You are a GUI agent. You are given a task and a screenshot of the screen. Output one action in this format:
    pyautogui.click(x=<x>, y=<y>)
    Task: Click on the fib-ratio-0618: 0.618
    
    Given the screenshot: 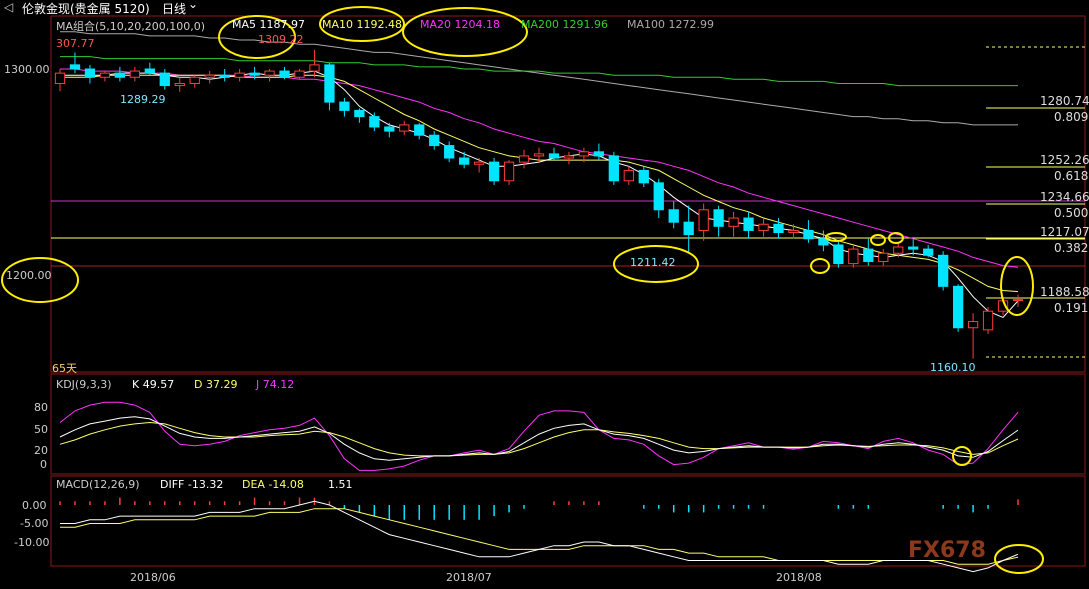 What is the action you would take?
    pyautogui.click(x=1071, y=176)
    